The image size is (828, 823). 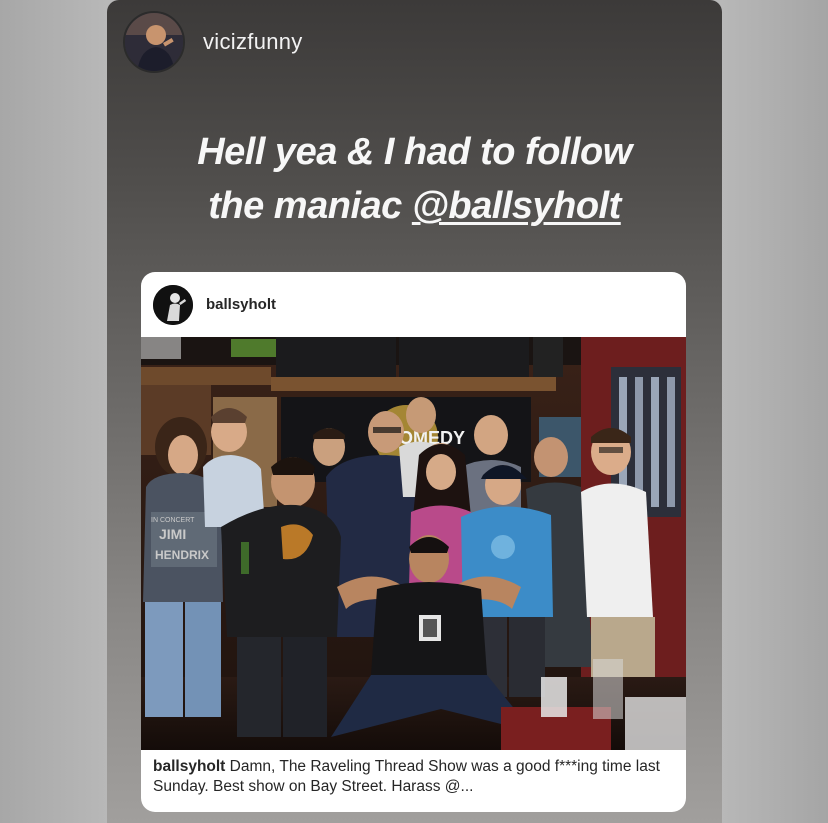 What do you see at coordinates (414, 152) in the screenshot?
I see `caption-line-1: Hell yea & I had to follow` at bounding box center [414, 152].